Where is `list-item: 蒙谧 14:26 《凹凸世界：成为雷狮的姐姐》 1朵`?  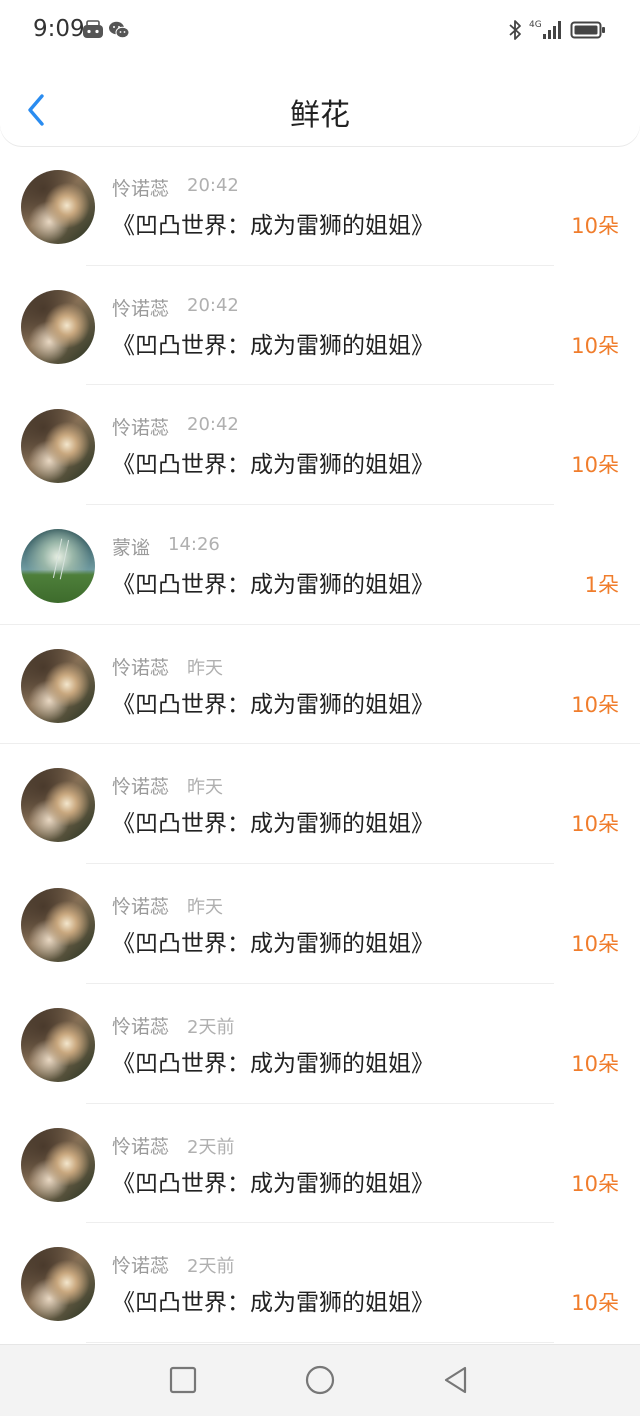
list-item: 蒙谧 14:26 《凹凸世界：成为雷狮的姐姐》 1朵 is located at coordinates (320, 565).